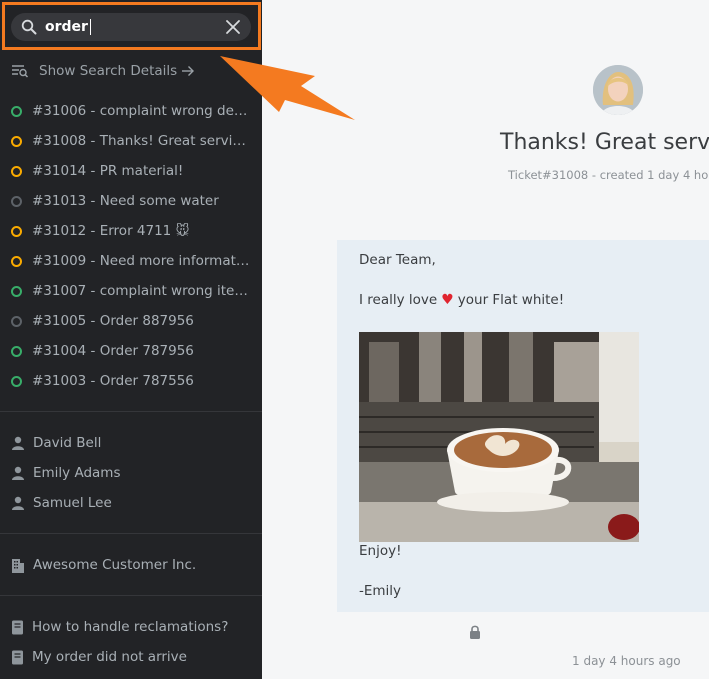 Image resolution: width=709 pixels, height=679 pixels. I want to click on article-closing: Enjoy!, so click(380, 551).